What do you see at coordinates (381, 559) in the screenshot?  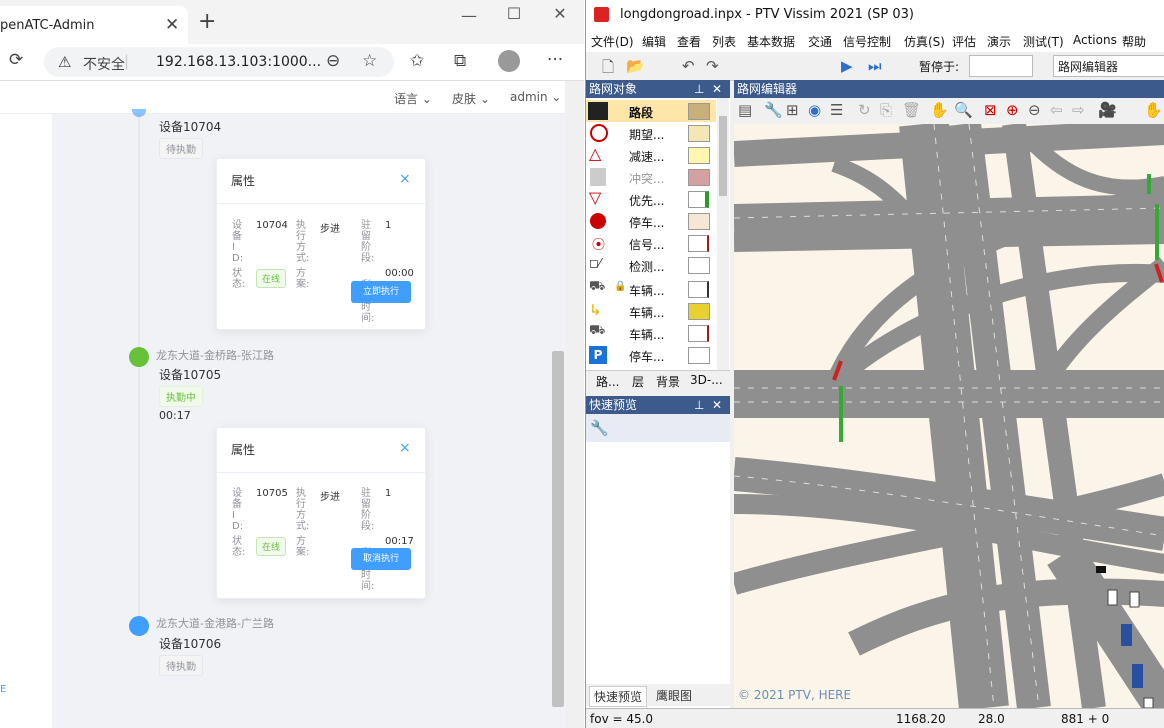 I see `cancel-execution-button: 取消执行` at bounding box center [381, 559].